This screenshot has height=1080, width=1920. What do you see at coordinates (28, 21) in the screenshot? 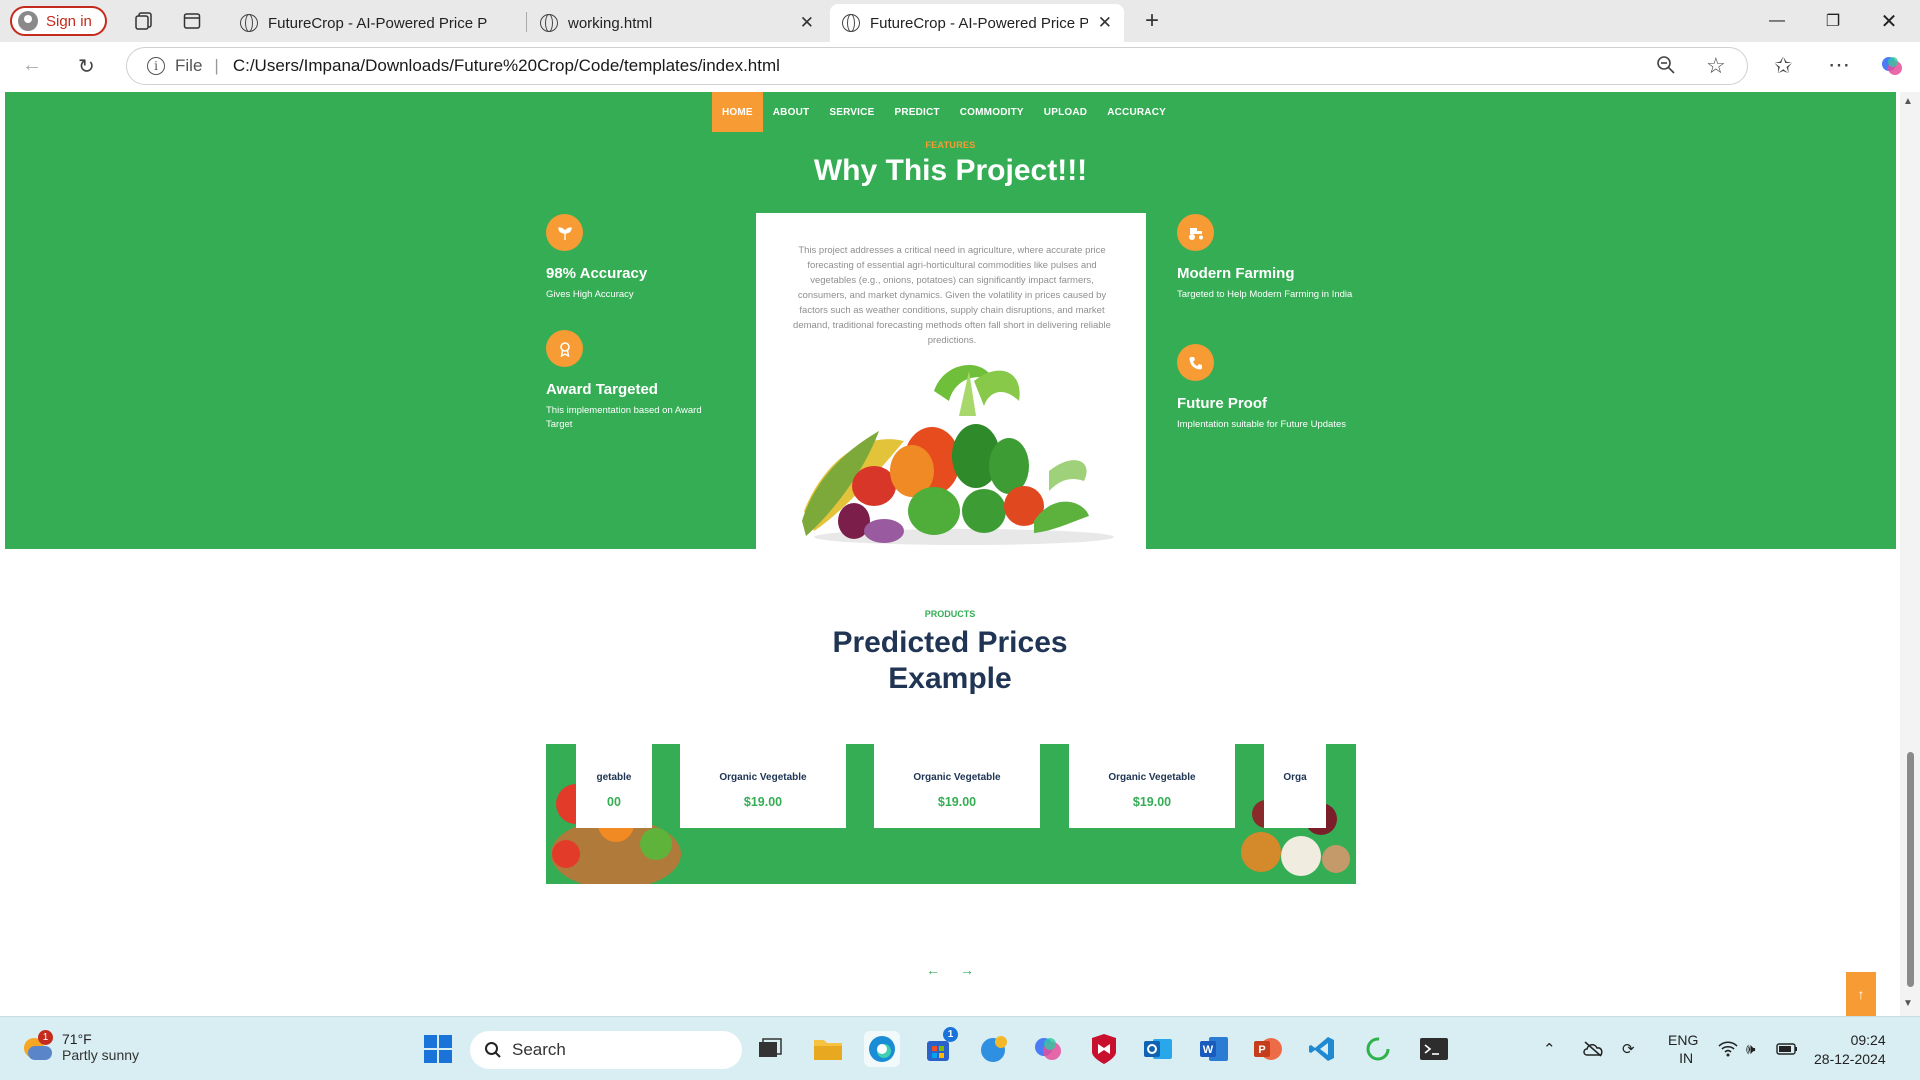
I see `profile-icon` at bounding box center [28, 21].